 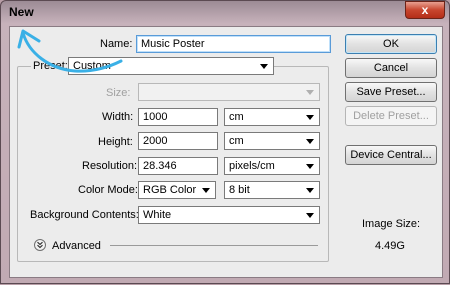 I want to click on width-field: 1000, so click(x=178, y=117).